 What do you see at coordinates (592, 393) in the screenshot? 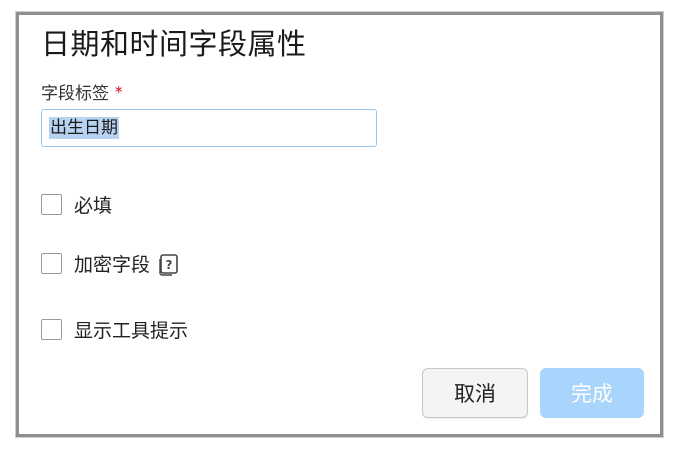
I see `done-button: 完成` at bounding box center [592, 393].